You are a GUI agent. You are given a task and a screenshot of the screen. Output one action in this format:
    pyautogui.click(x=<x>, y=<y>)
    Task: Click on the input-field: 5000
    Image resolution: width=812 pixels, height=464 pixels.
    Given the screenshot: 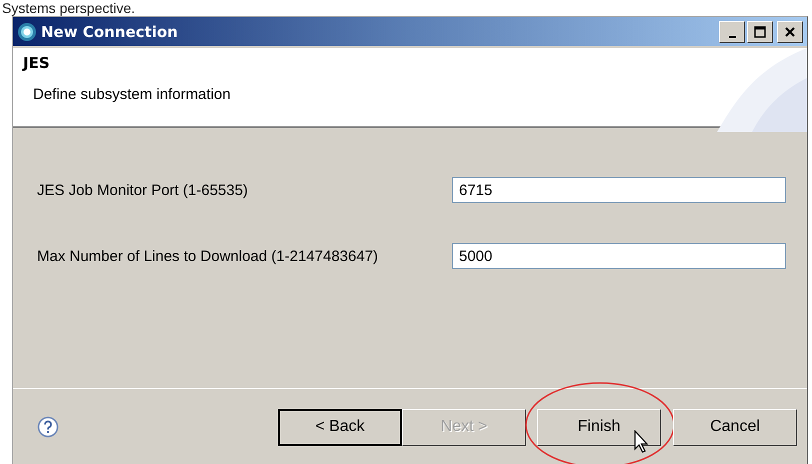 What is the action you would take?
    pyautogui.click(x=619, y=256)
    